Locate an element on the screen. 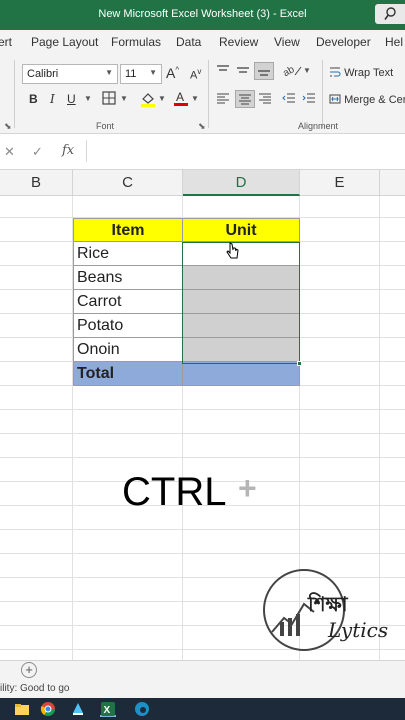 The height and width of the screenshot is (720, 405). grow-font-label: A is located at coordinates (171, 73).